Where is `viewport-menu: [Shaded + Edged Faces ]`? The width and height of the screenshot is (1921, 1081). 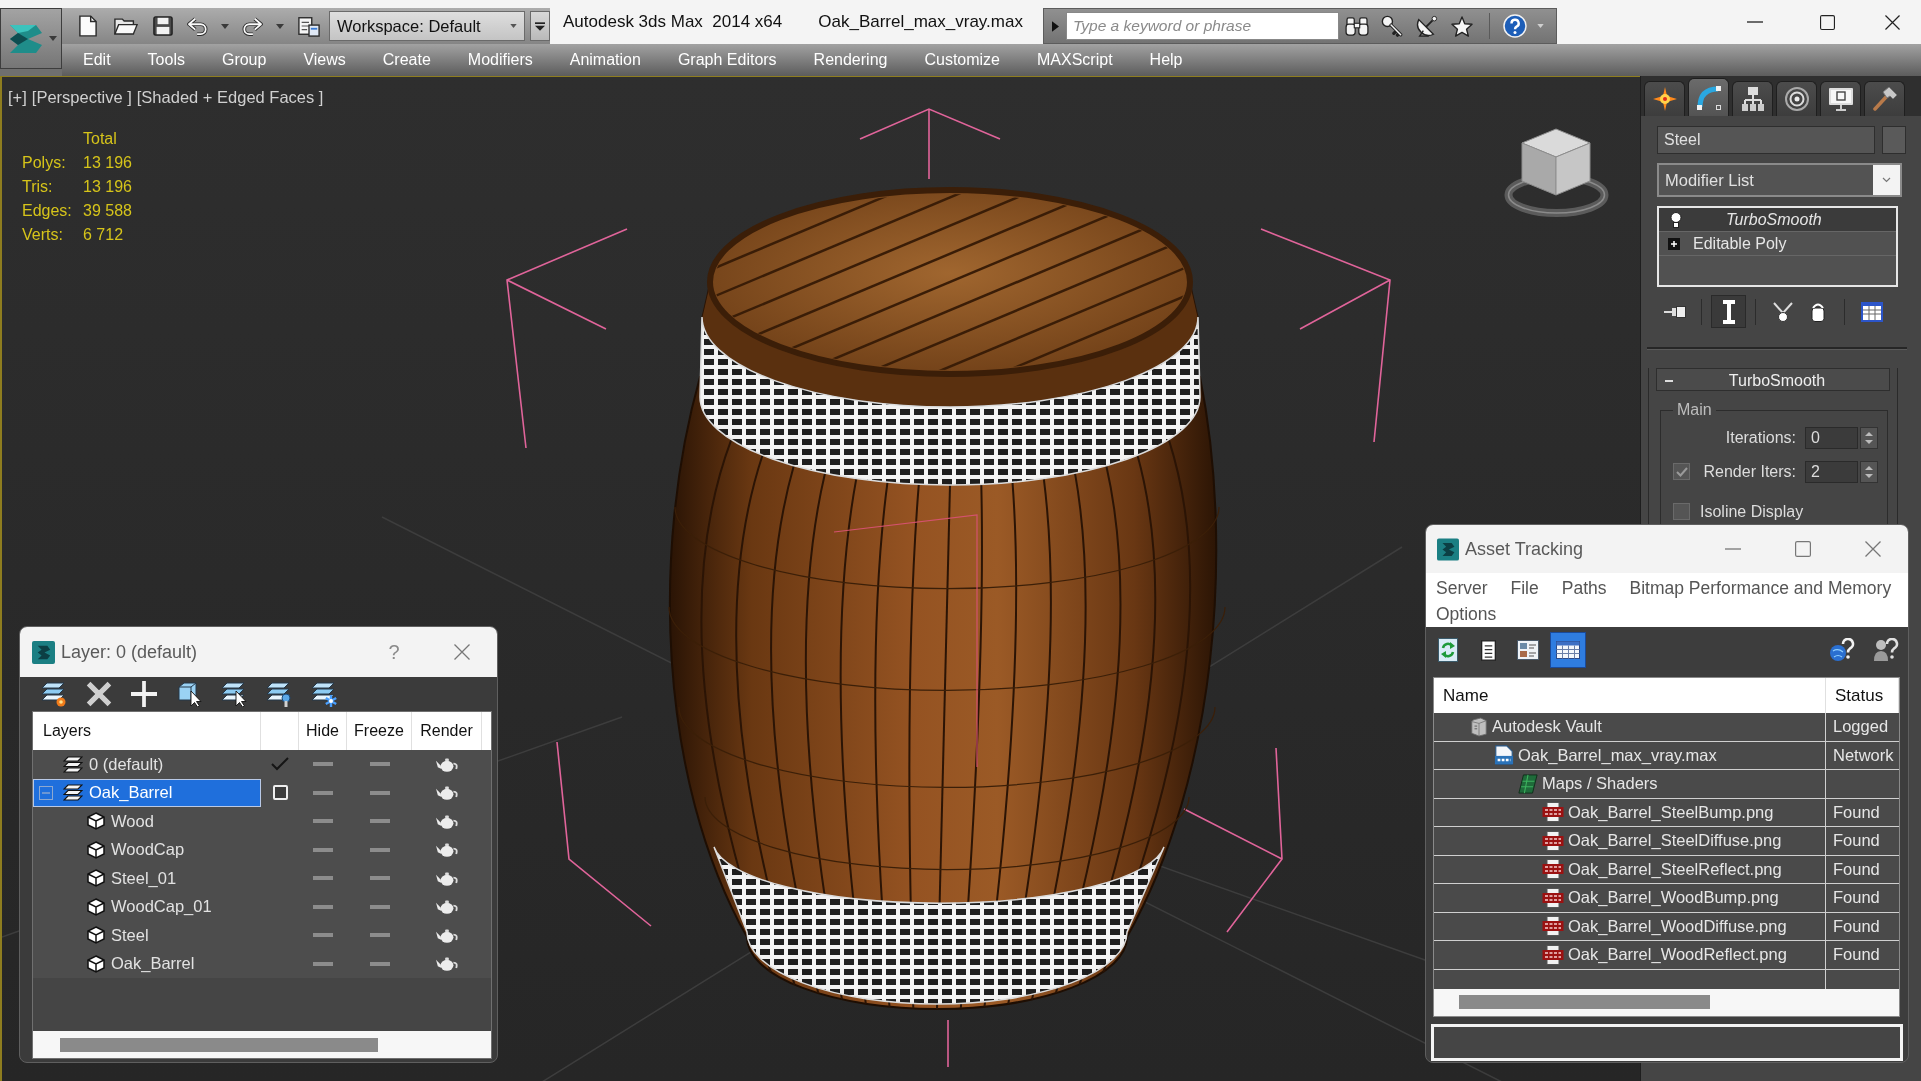
viewport-menu: [Shaded + Edged Faces ] is located at coordinates (230, 97).